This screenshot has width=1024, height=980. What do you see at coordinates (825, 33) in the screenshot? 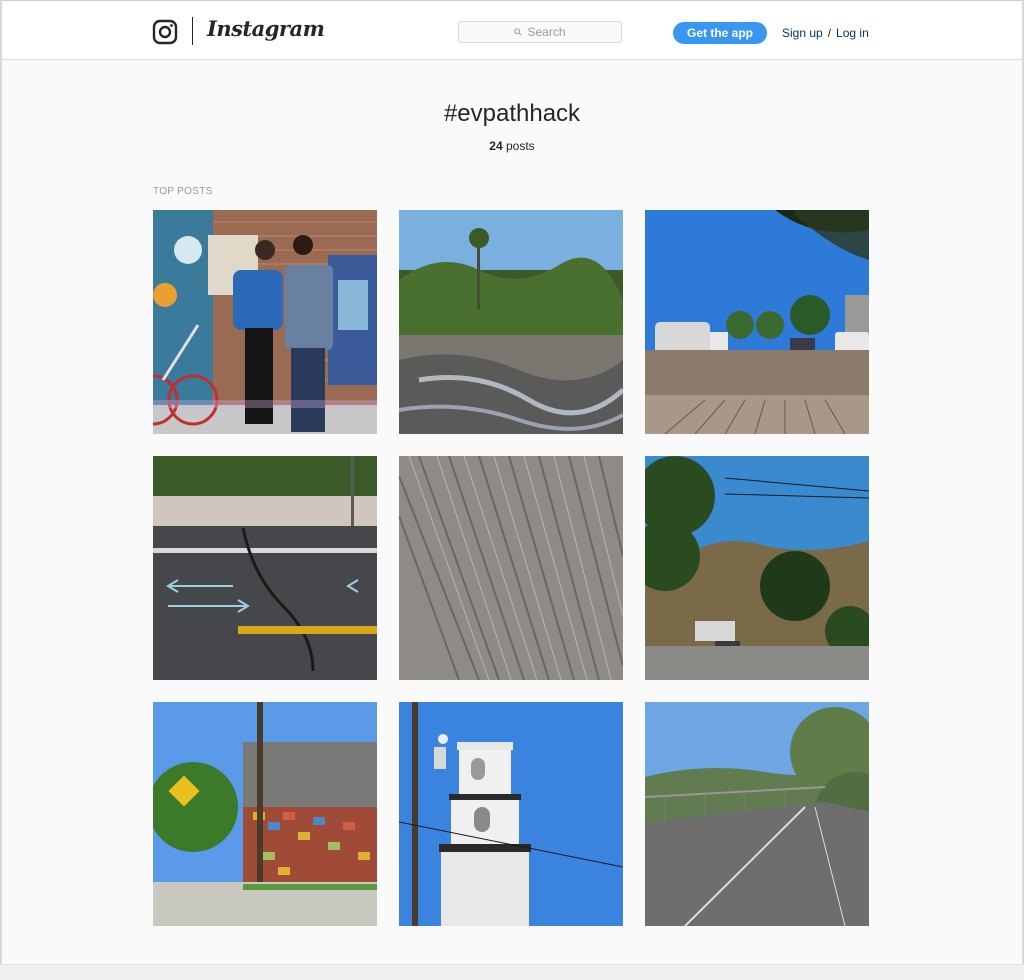
I see `auth-links: Sign up / Log in` at bounding box center [825, 33].